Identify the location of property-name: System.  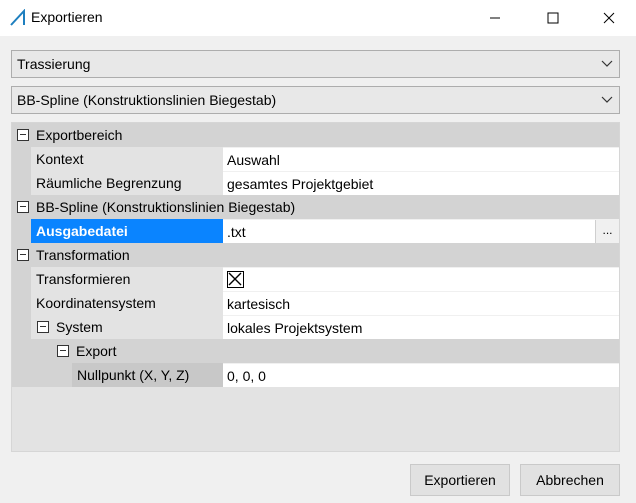
(127, 327).